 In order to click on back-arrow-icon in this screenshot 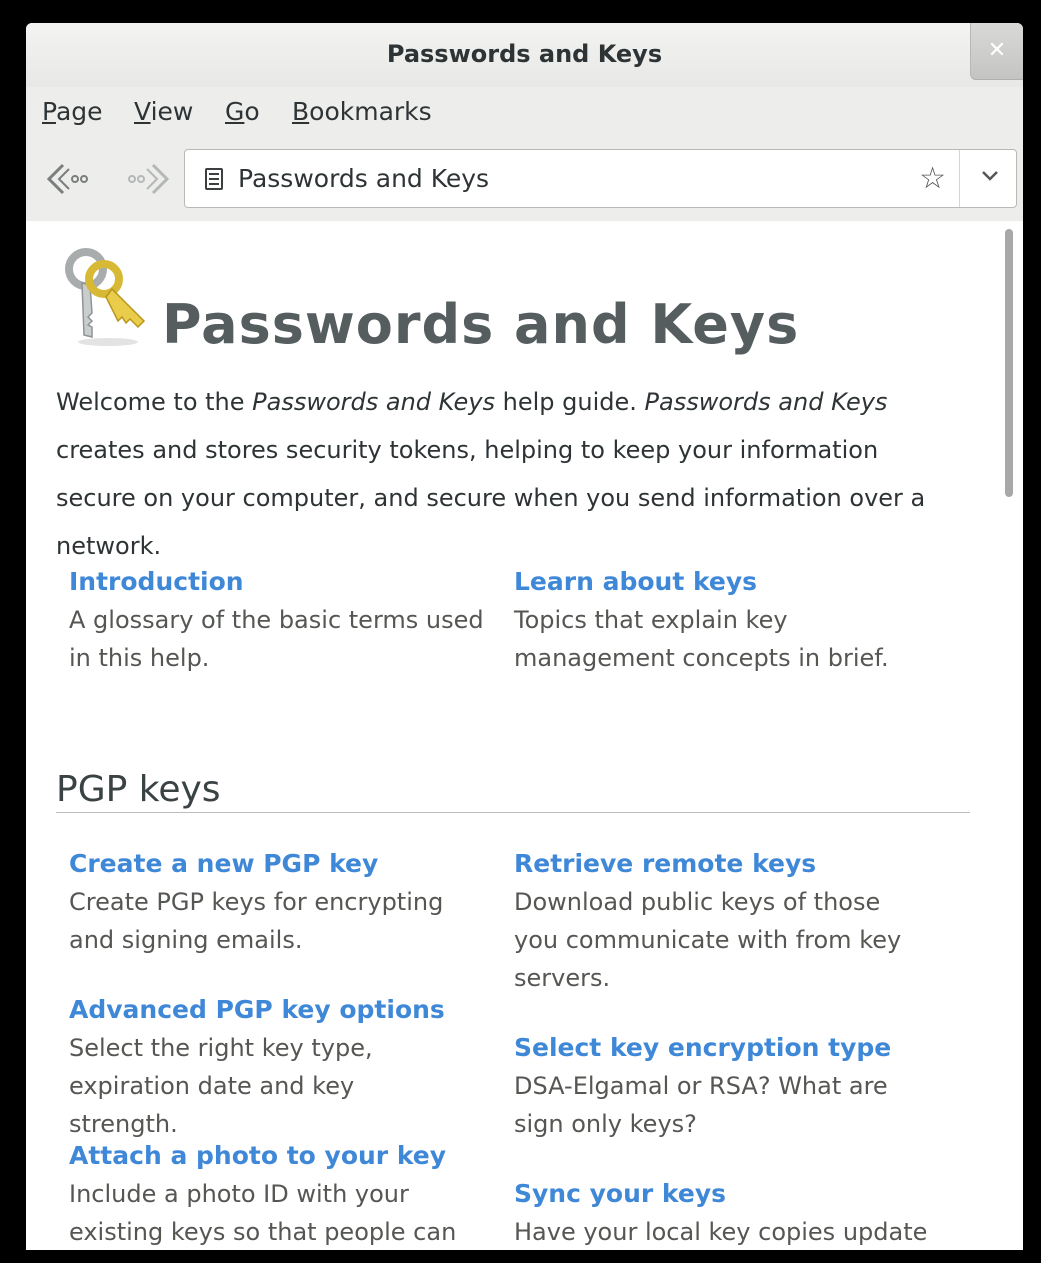, I will do `click(67, 179)`.